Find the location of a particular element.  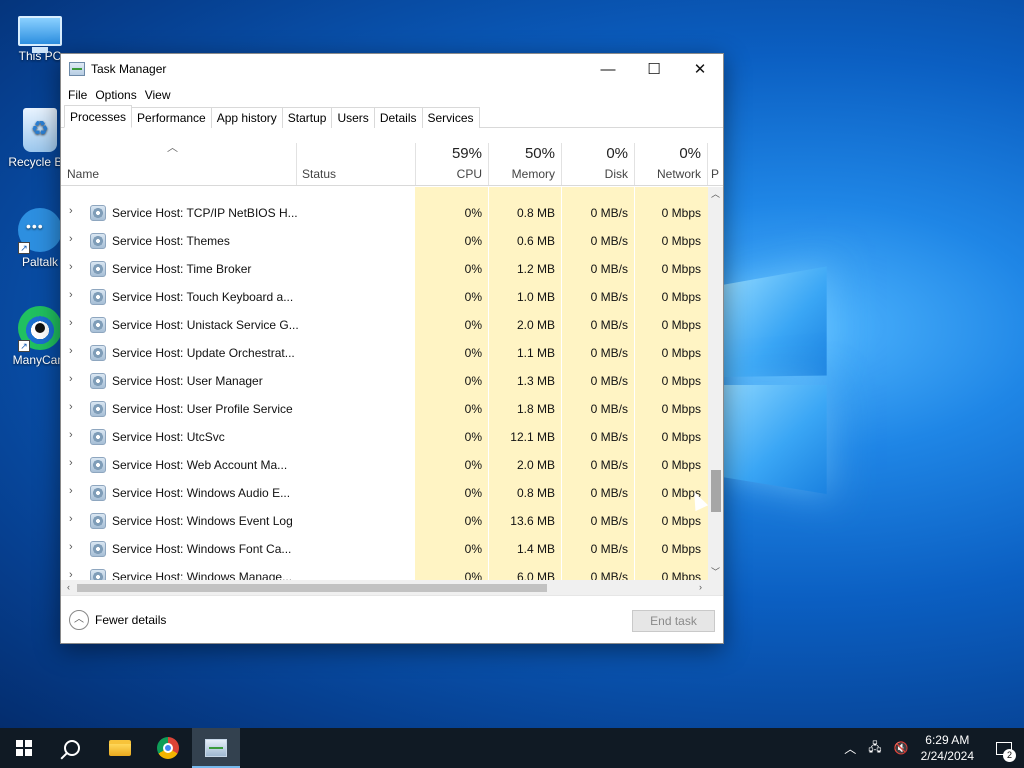

process-name: Service Host: Windows Event Log is located at coordinates (202, 521).